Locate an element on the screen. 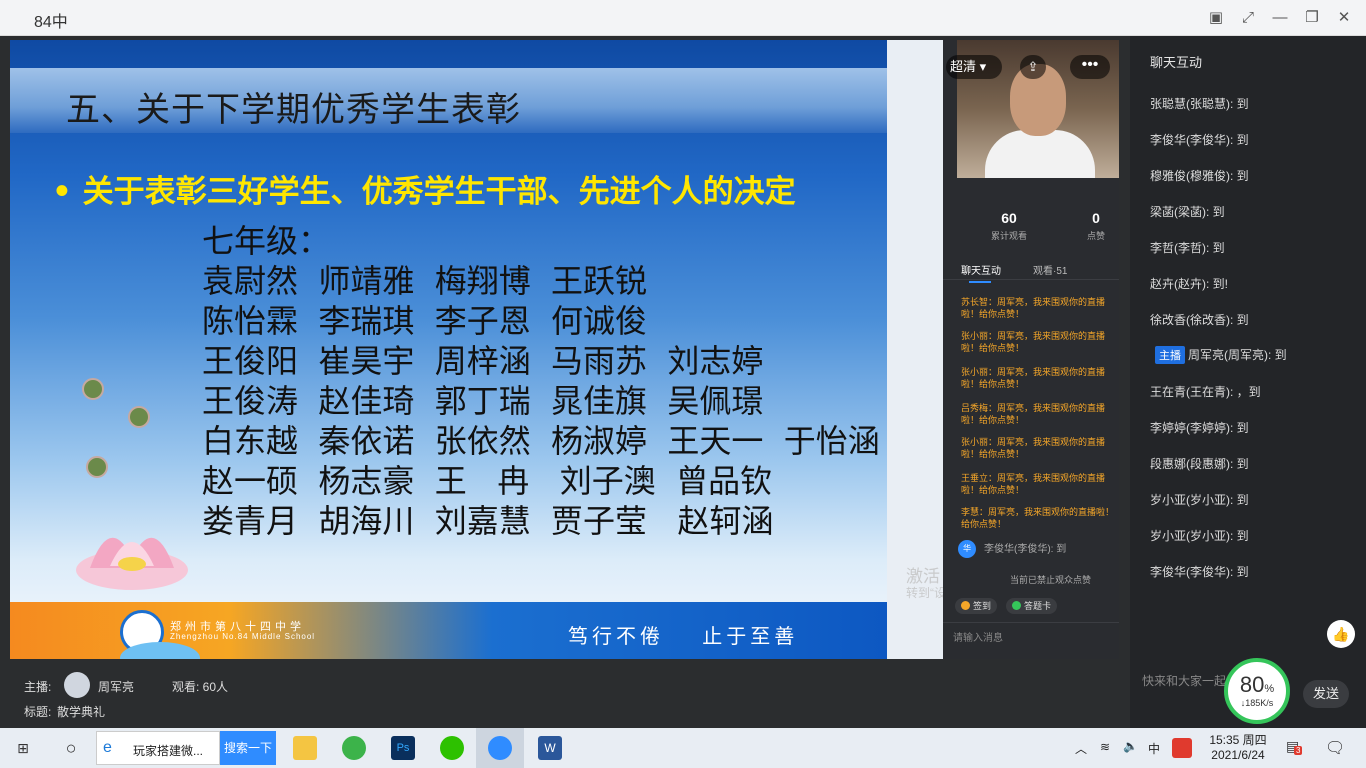  likes-count: 0 is located at coordinates (1096, 218).